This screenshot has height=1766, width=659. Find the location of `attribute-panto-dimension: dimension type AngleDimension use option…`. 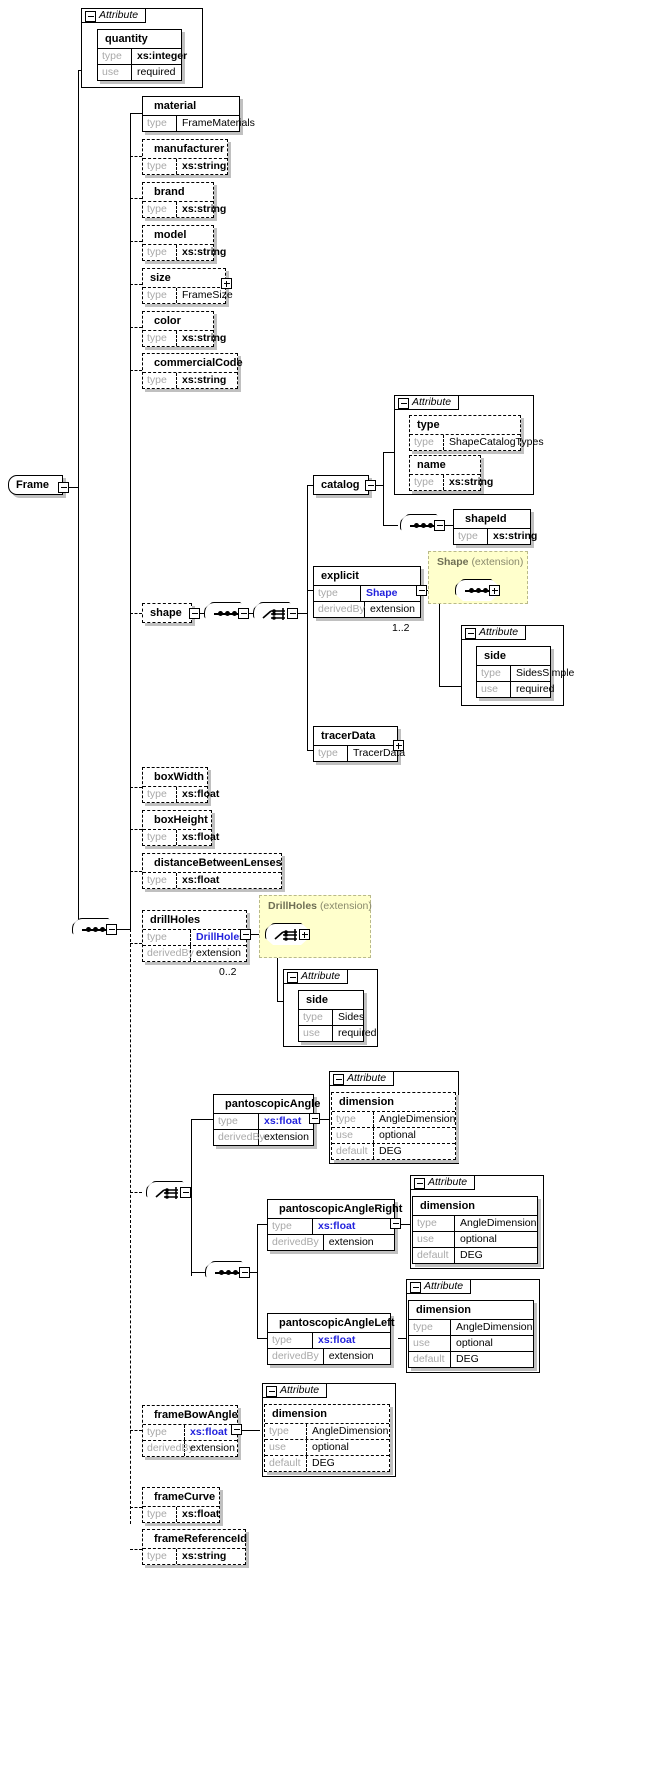

attribute-panto-dimension: dimension type AngleDimension use option… is located at coordinates (393, 1126).